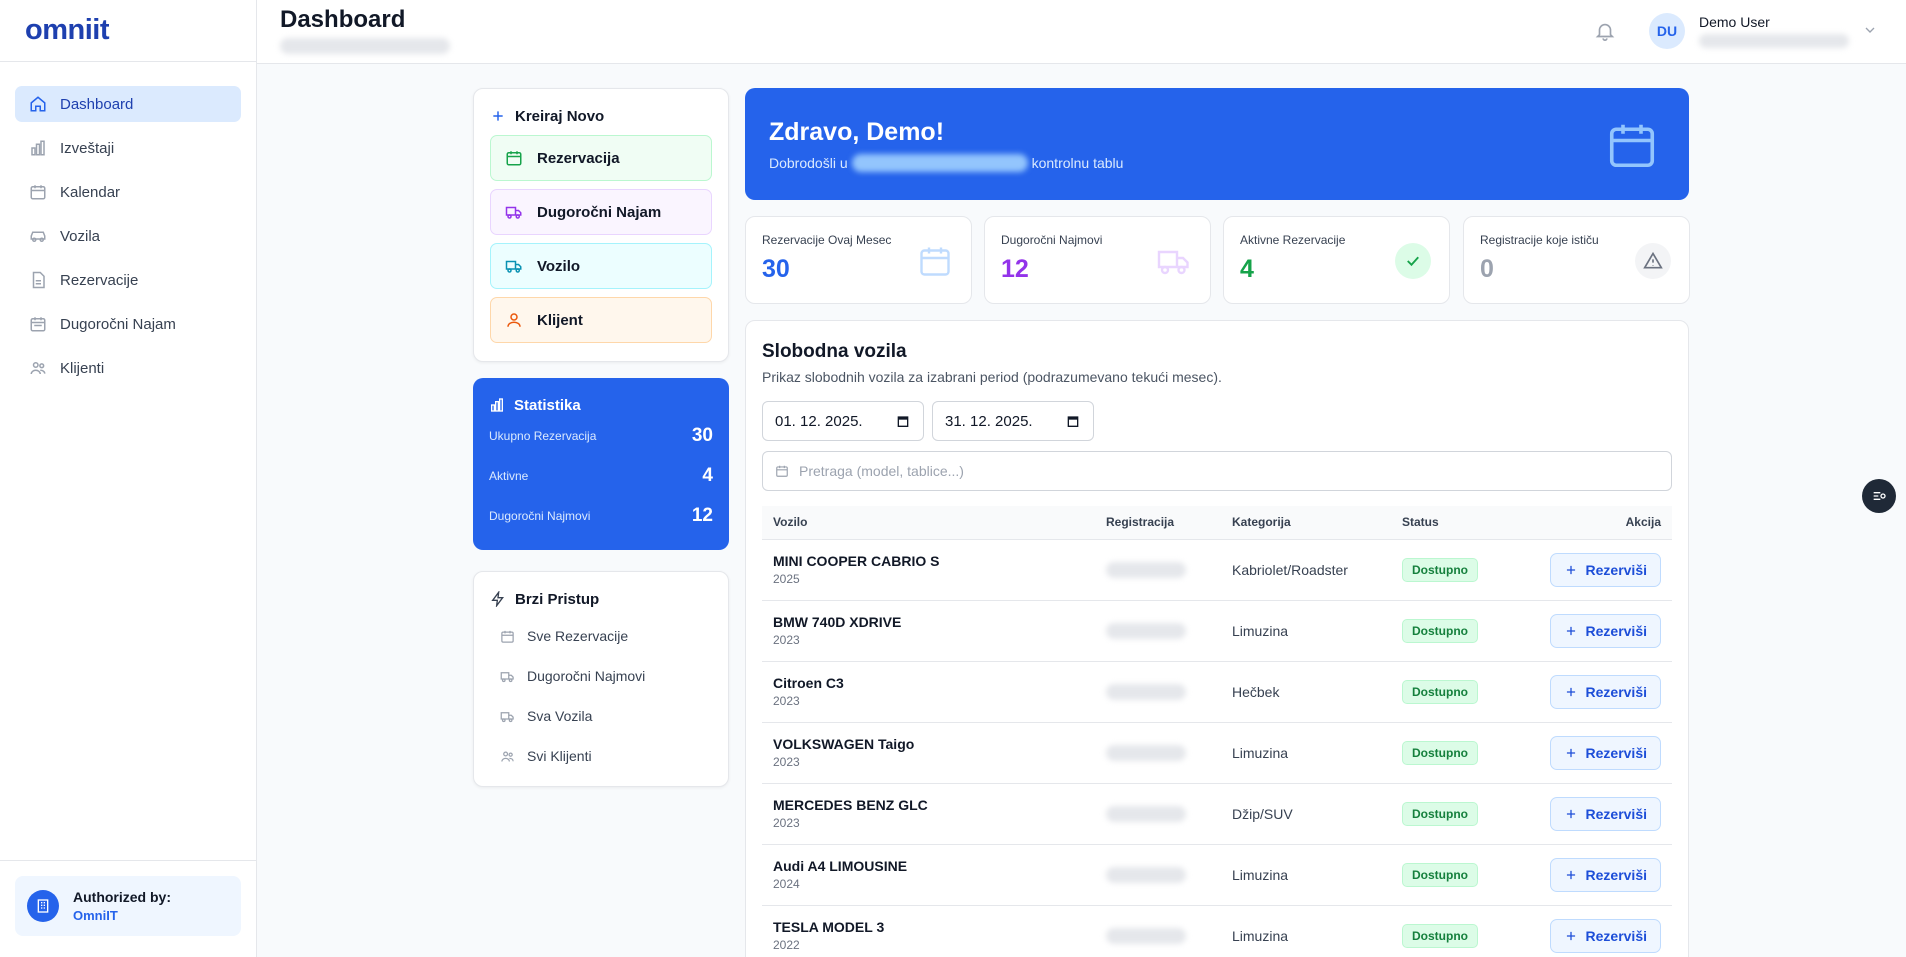 The width and height of the screenshot is (1906, 957). I want to click on authorized-label: Authorized by:, so click(122, 897).